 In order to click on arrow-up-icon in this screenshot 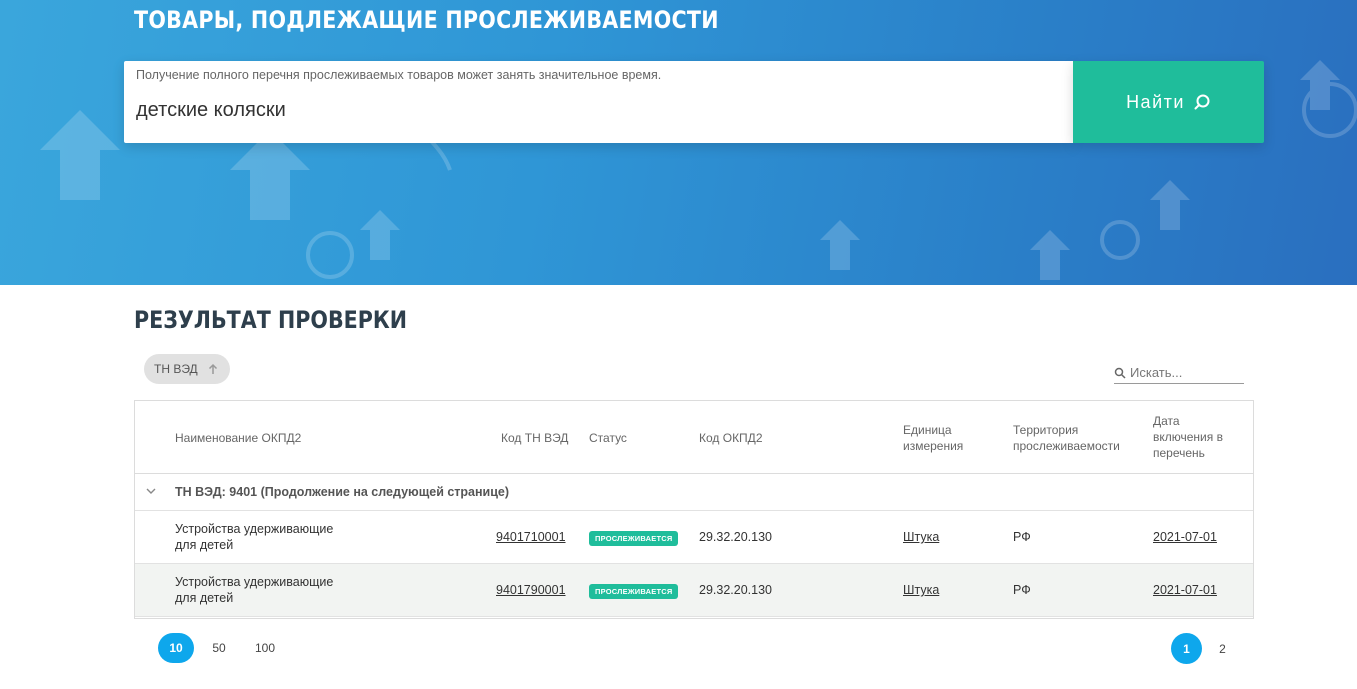, I will do `click(212, 368)`.